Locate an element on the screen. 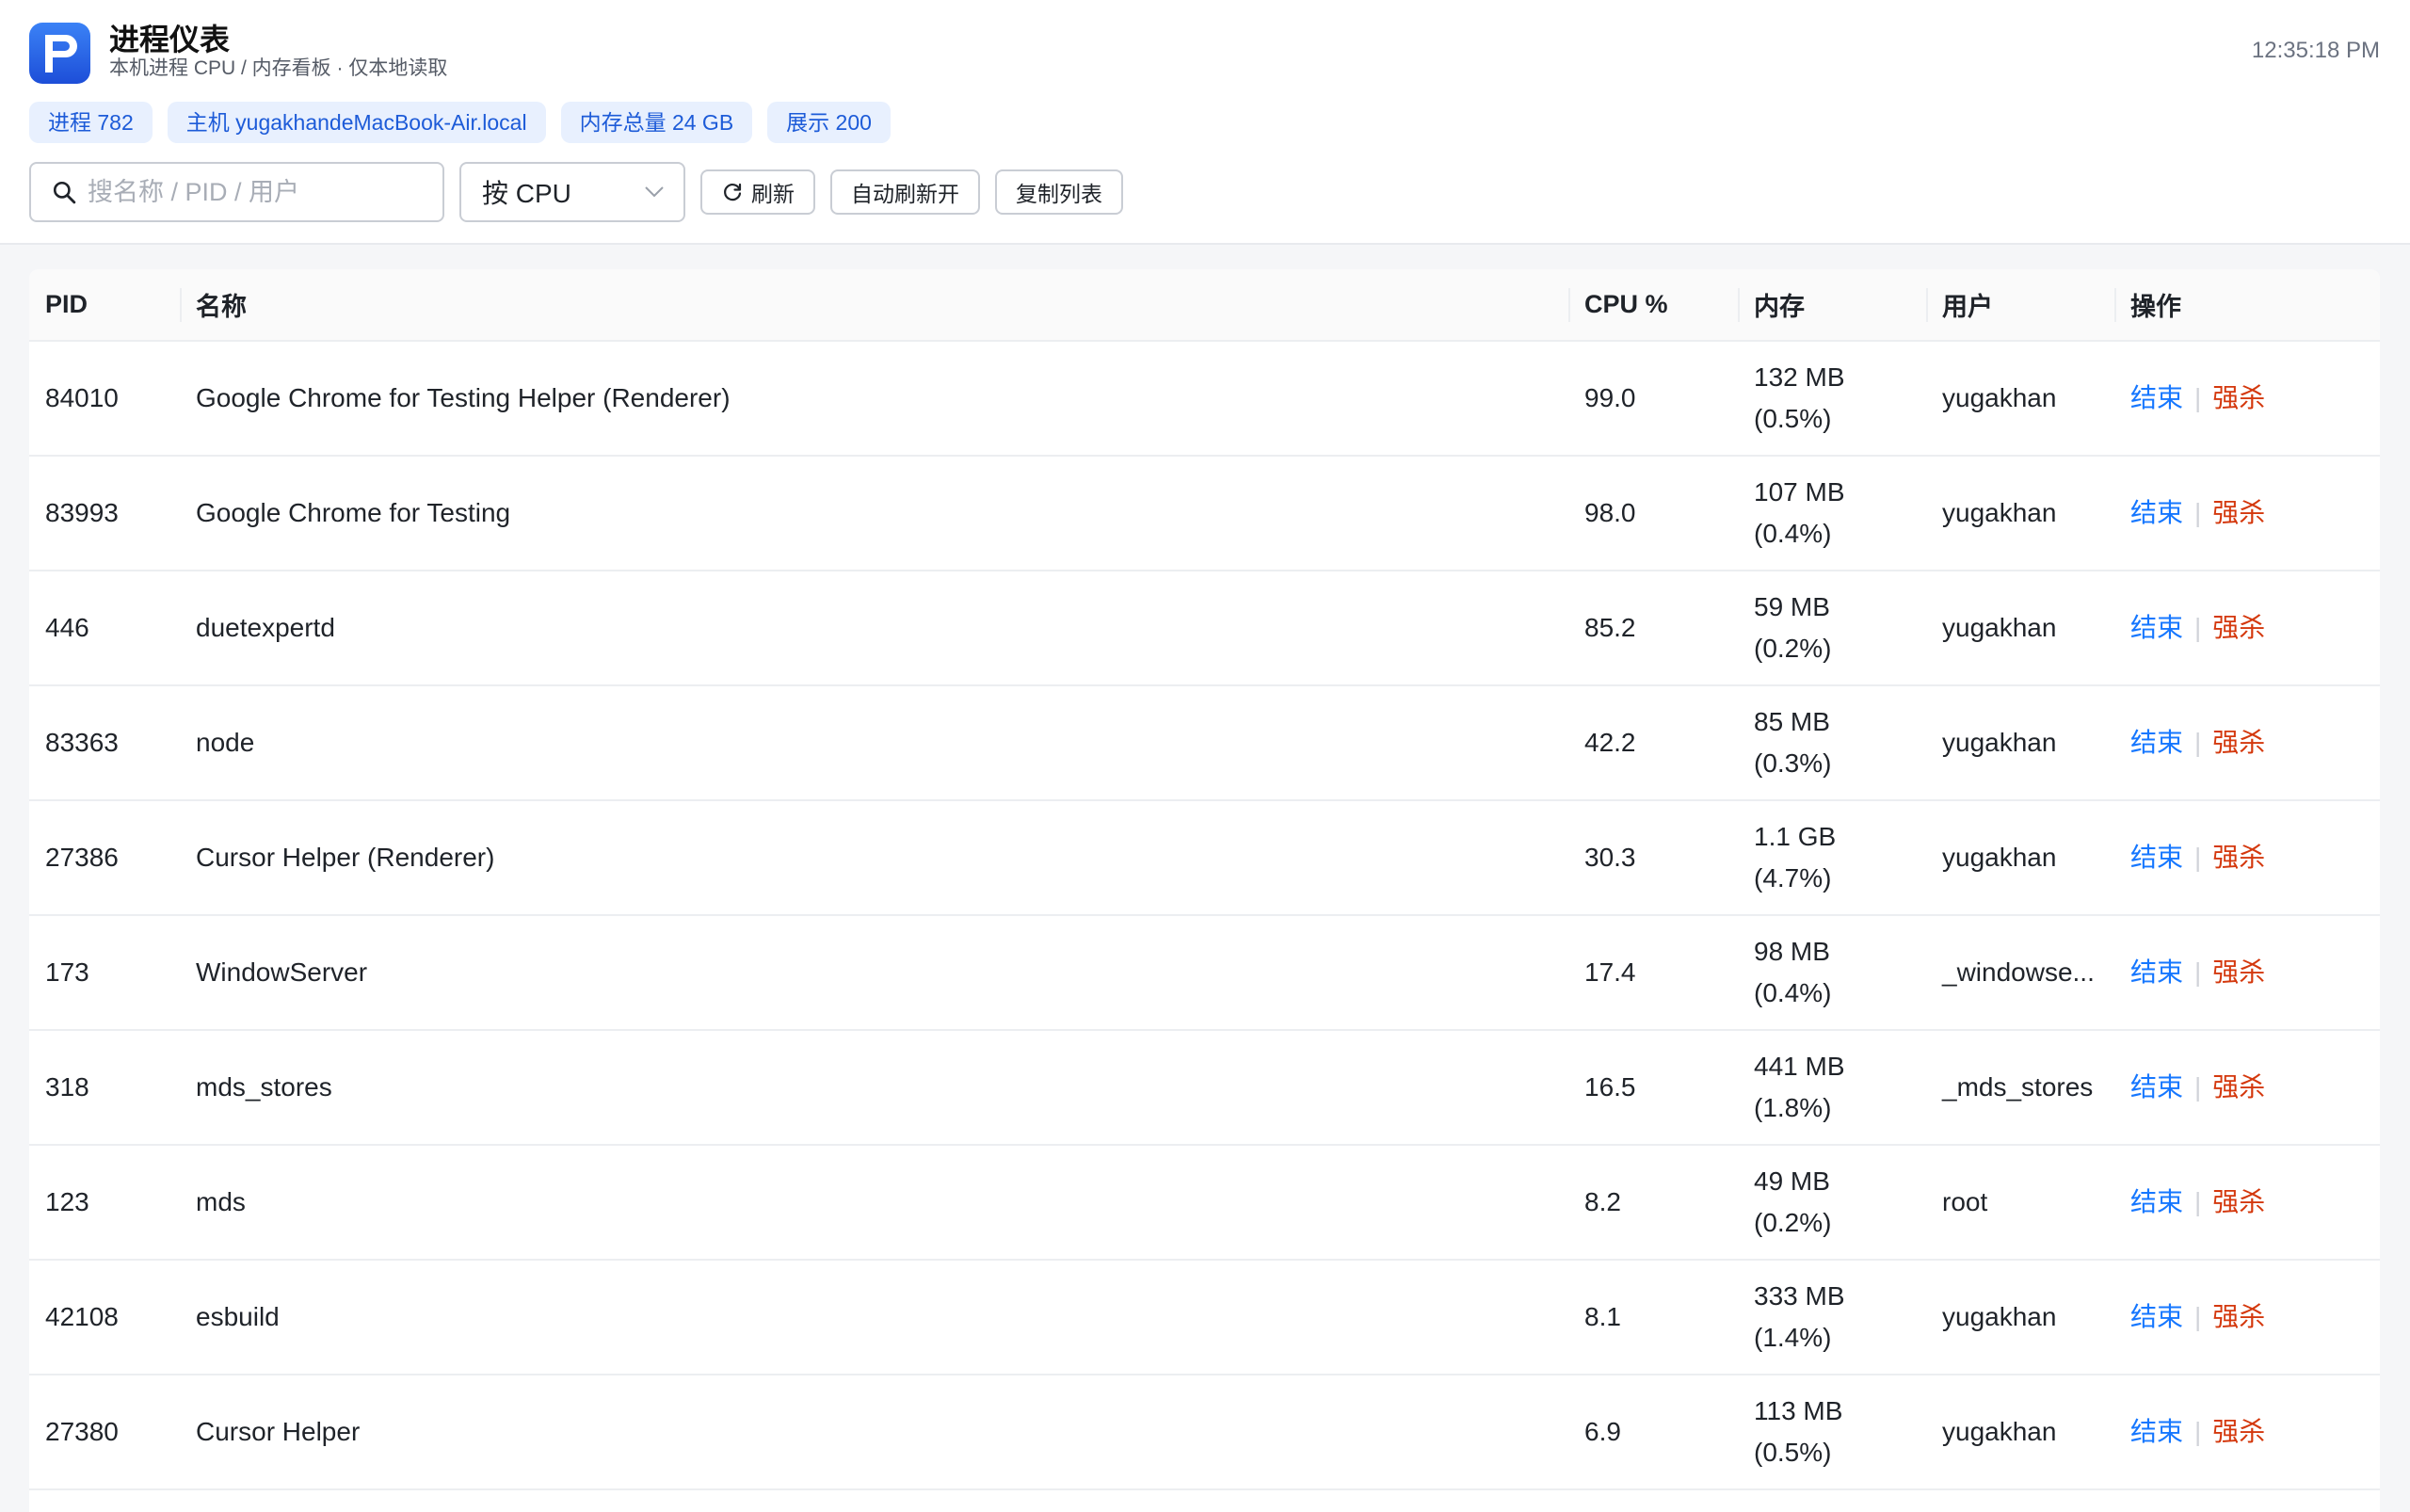  memory-value: 441 MB is located at coordinates (1799, 1066).